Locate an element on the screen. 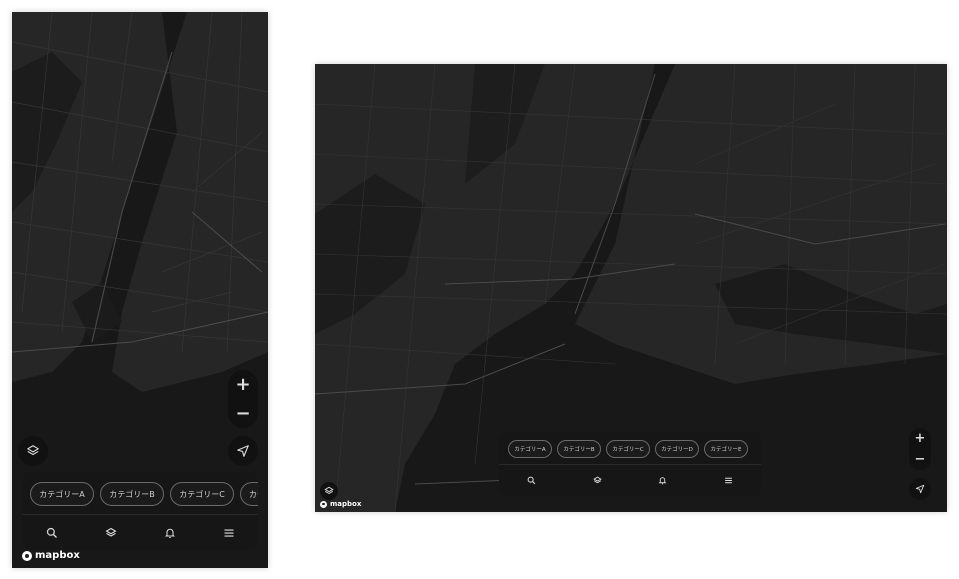 This screenshot has height=579, width=959. bottom-panel: カテゴリーA カテゴリーB カテゴリーC カテゴリーD is located at coordinates (140, 511).